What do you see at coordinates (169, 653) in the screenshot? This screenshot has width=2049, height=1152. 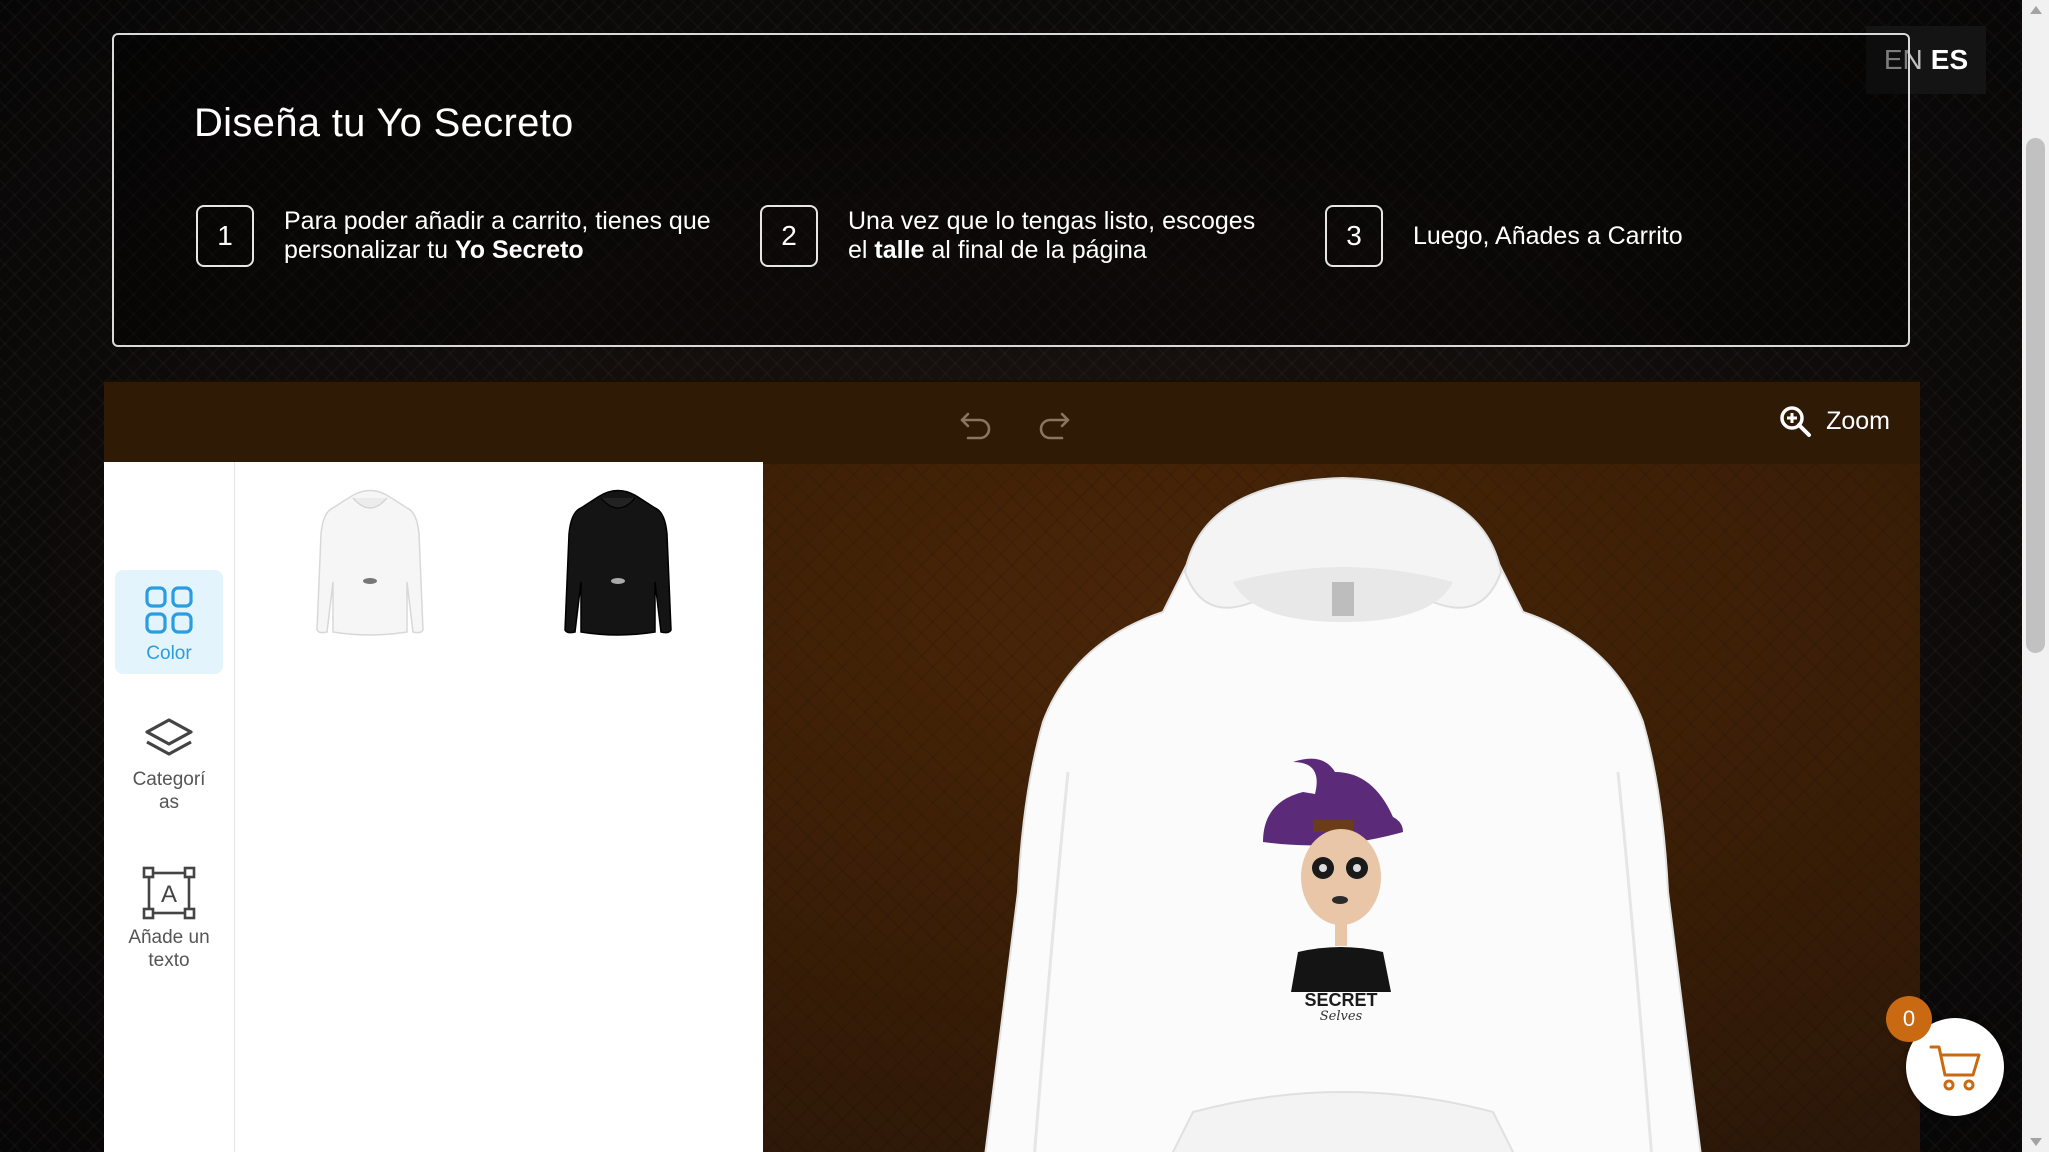 I see `sidebar-item-label: Color` at bounding box center [169, 653].